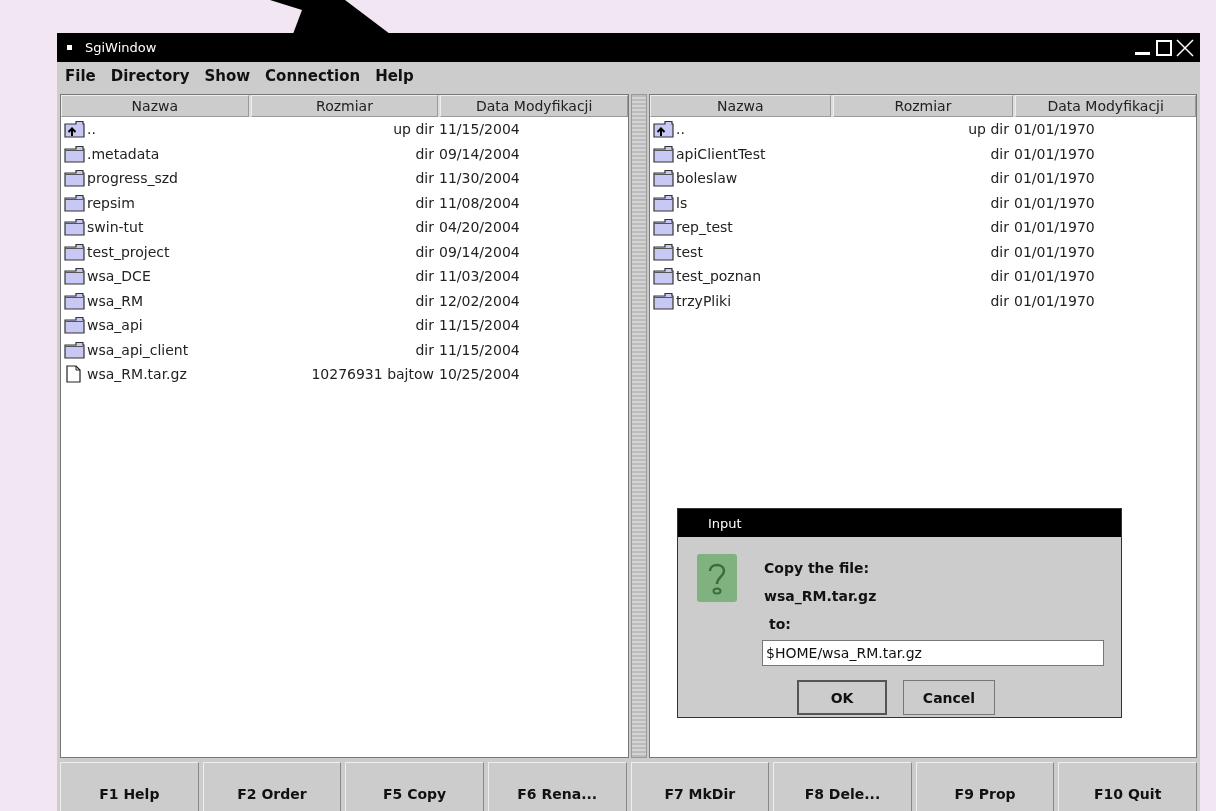 Image resolution: width=1216 pixels, height=811 pixels. What do you see at coordinates (414, 786) in the screenshot?
I see `function-key-button: F5 Copy` at bounding box center [414, 786].